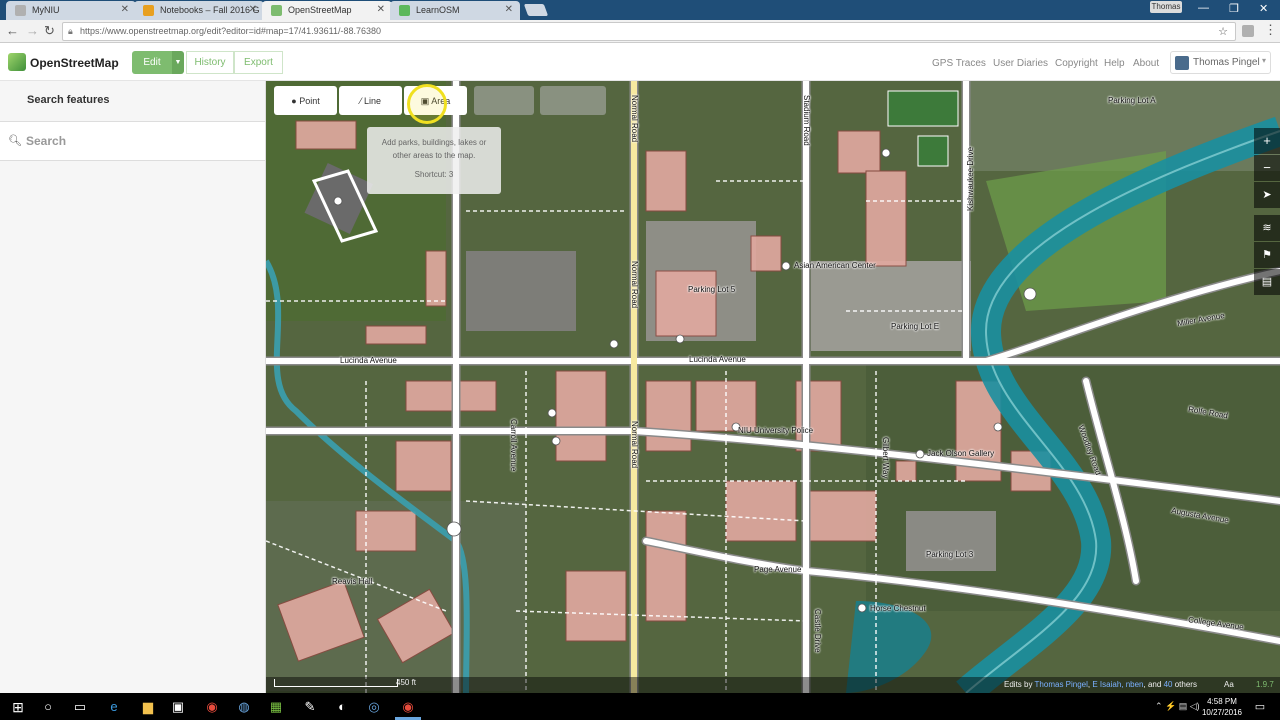 Image resolution: width=1280 pixels, height=720 pixels. Describe the element at coordinates (1267, 282) in the screenshot. I see `help-icon: ▤` at that location.